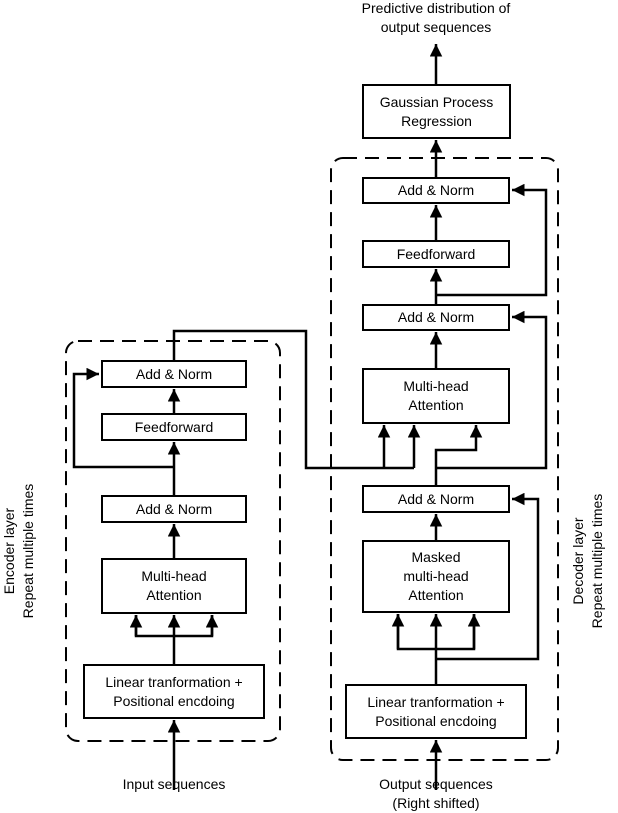 This screenshot has width=618, height=813. What do you see at coordinates (174, 374) in the screenshot?
I see `encoder-add-norm-top: Add & Norm` at bounding box center [174, 374].